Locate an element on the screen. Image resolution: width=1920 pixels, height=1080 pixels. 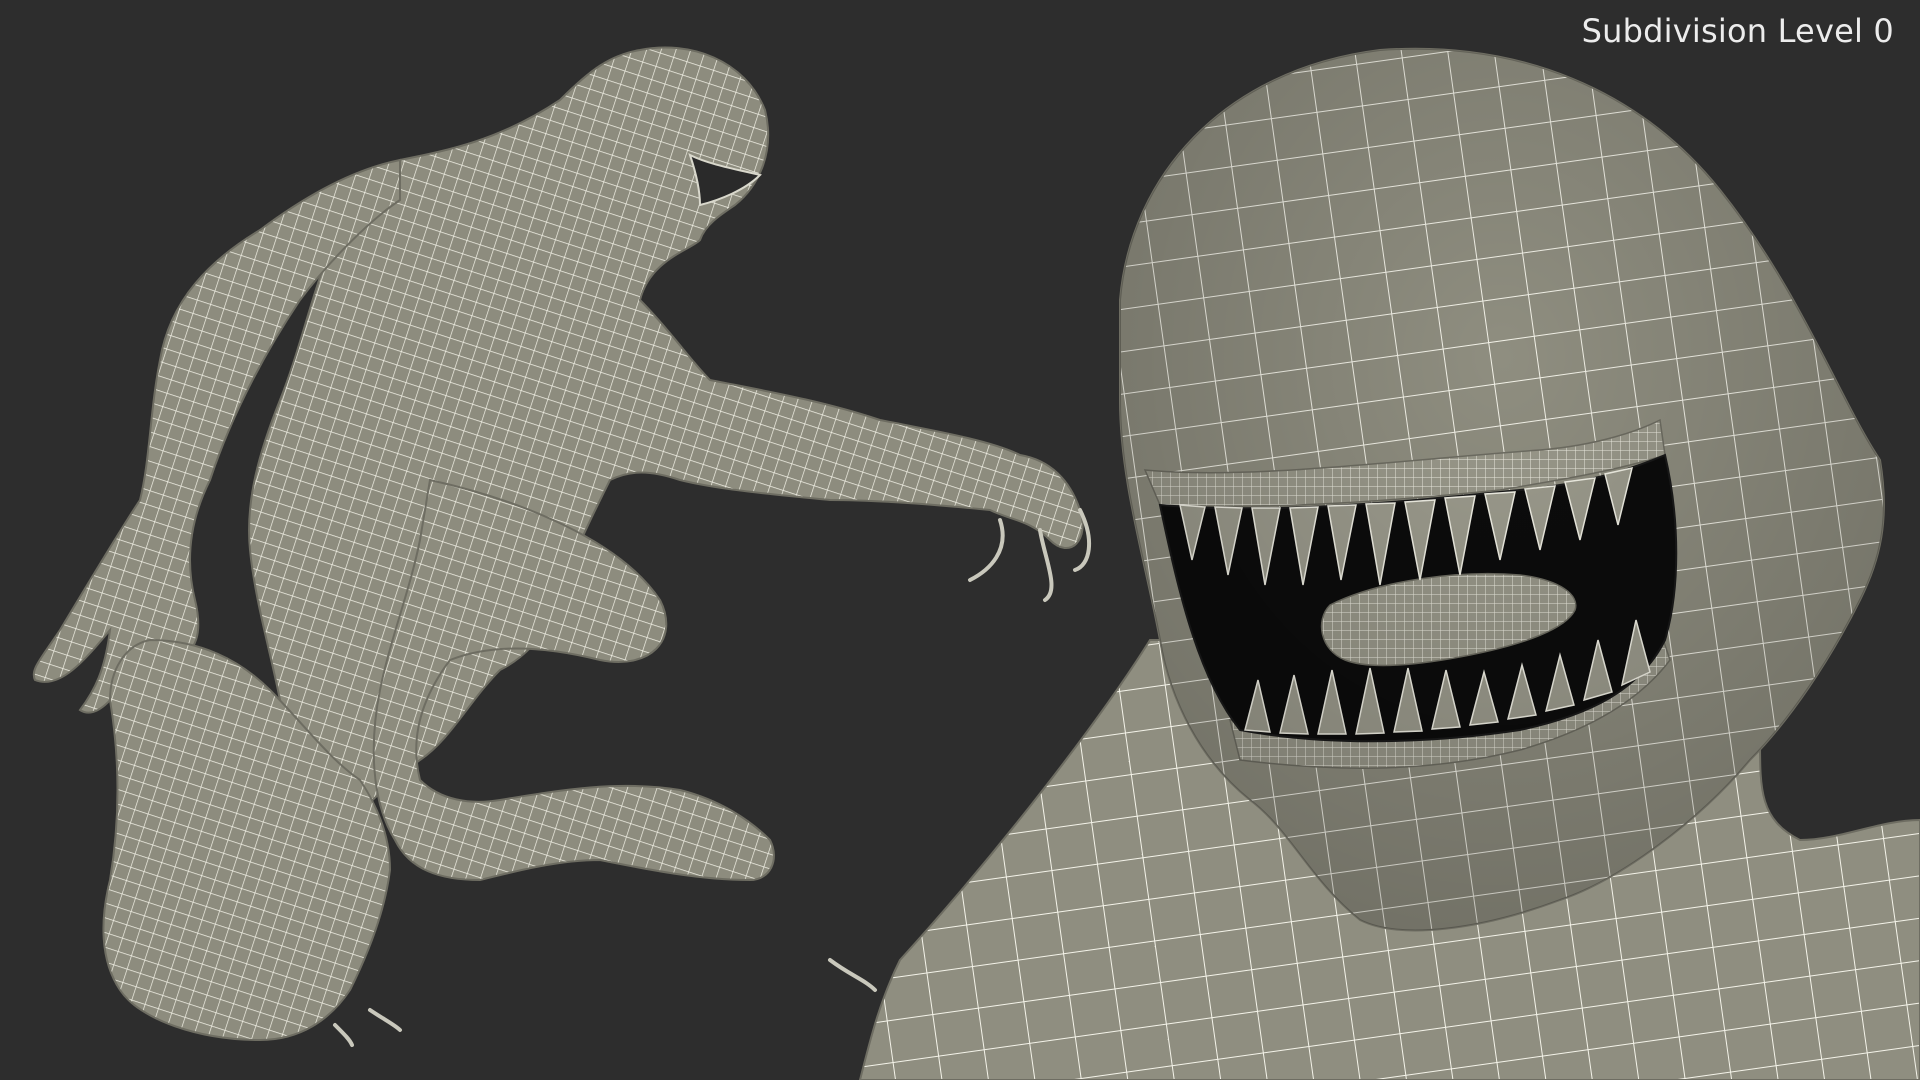
creature-claws-foot is located at coordinates (605, 1002).